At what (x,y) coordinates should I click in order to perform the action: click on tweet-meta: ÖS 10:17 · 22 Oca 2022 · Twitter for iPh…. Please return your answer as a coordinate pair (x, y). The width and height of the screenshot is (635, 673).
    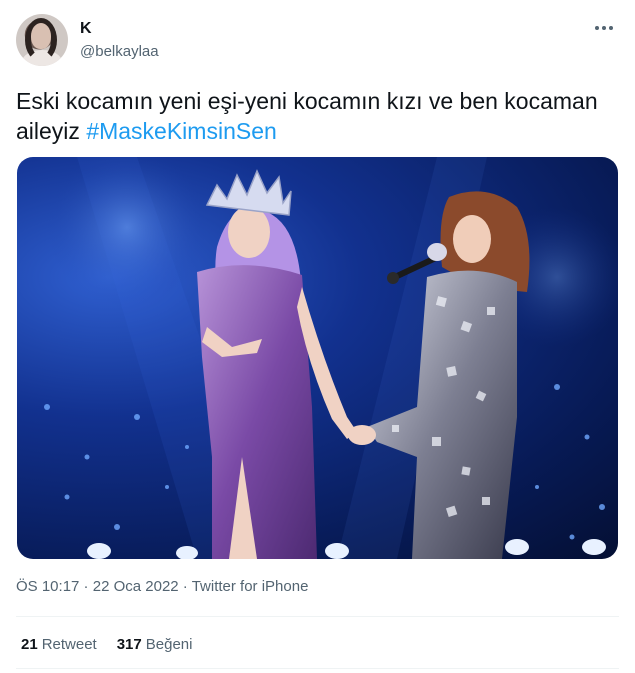
    Looking at the image, I should click on (162, 586).